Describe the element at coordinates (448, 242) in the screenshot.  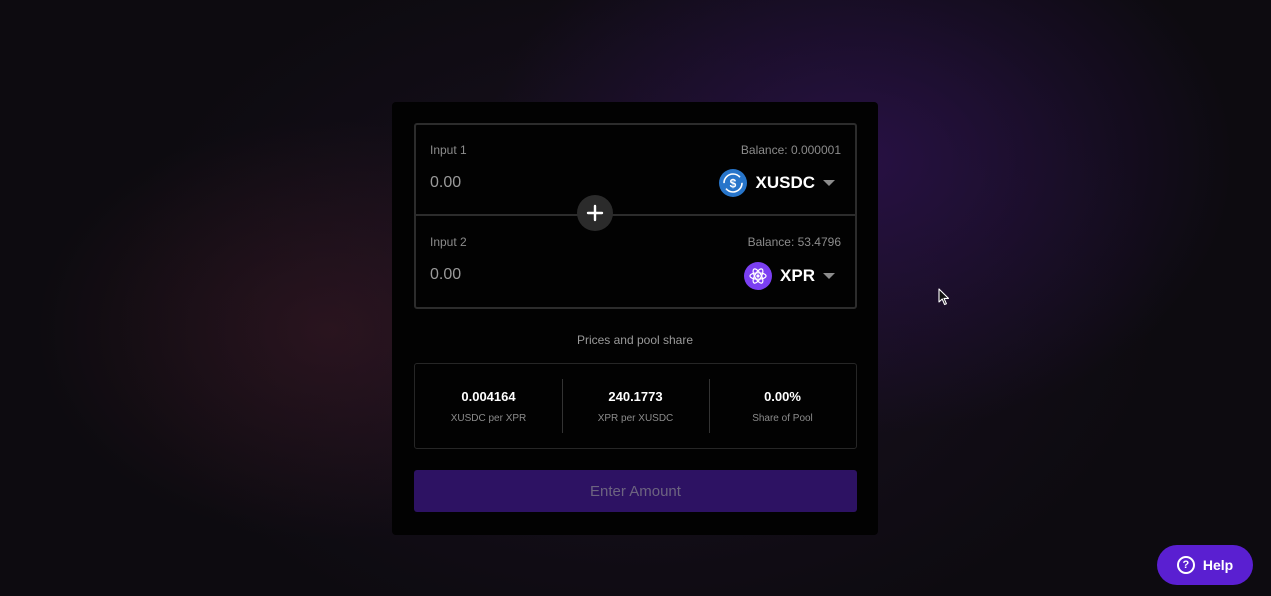
I see `input-2-label: Input 2` at that location.